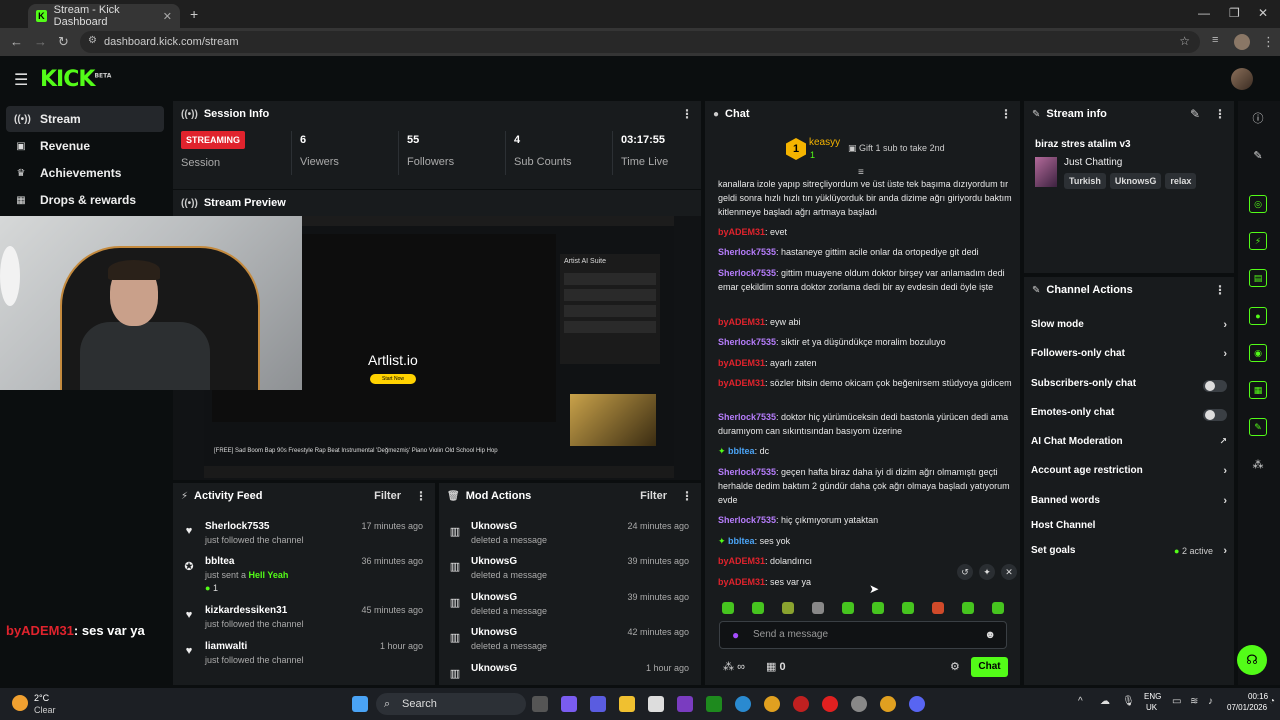 This screenshot has height=720, width=1280. I want to click on toolbar-button-1: ◎, so click(1258, 204).